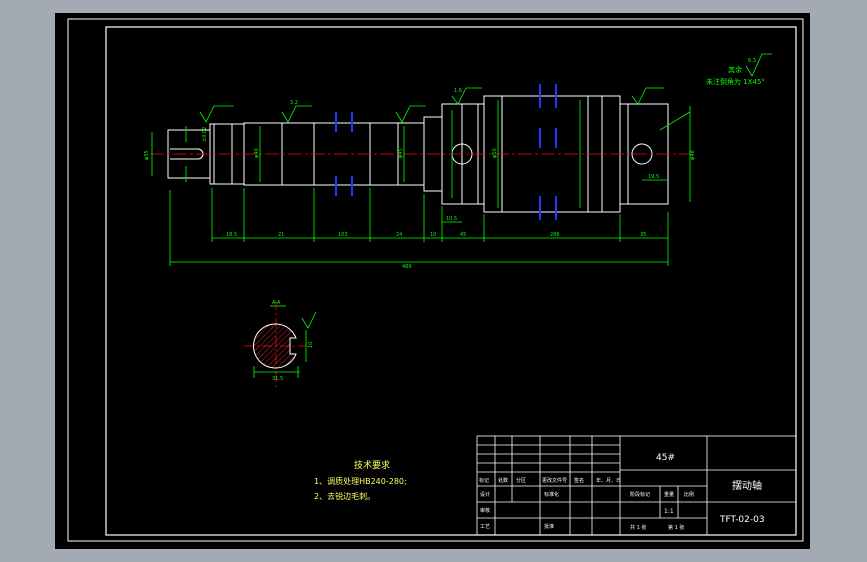 The width and height of the screenshot is (867, 562). Describe the element at coordinates (277, 379) in the screenshot. I see `dim-keyway-depth: 31.5` at that location.